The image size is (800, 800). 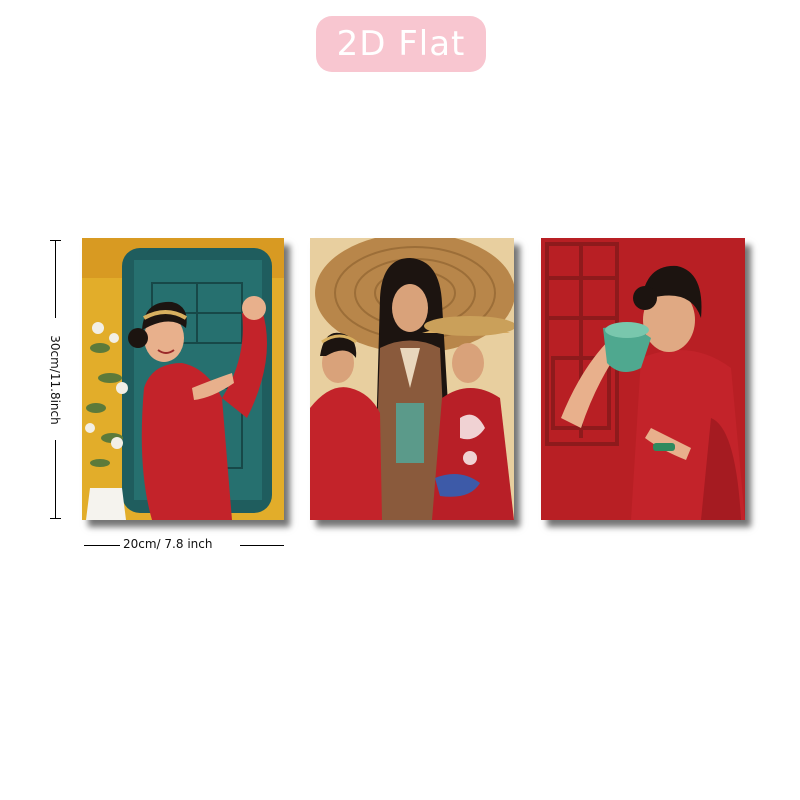 What do you see at coordinates (55, 279) in the screenshot?
I see `height-dimension-line-top` at bounding box center [55, 279].